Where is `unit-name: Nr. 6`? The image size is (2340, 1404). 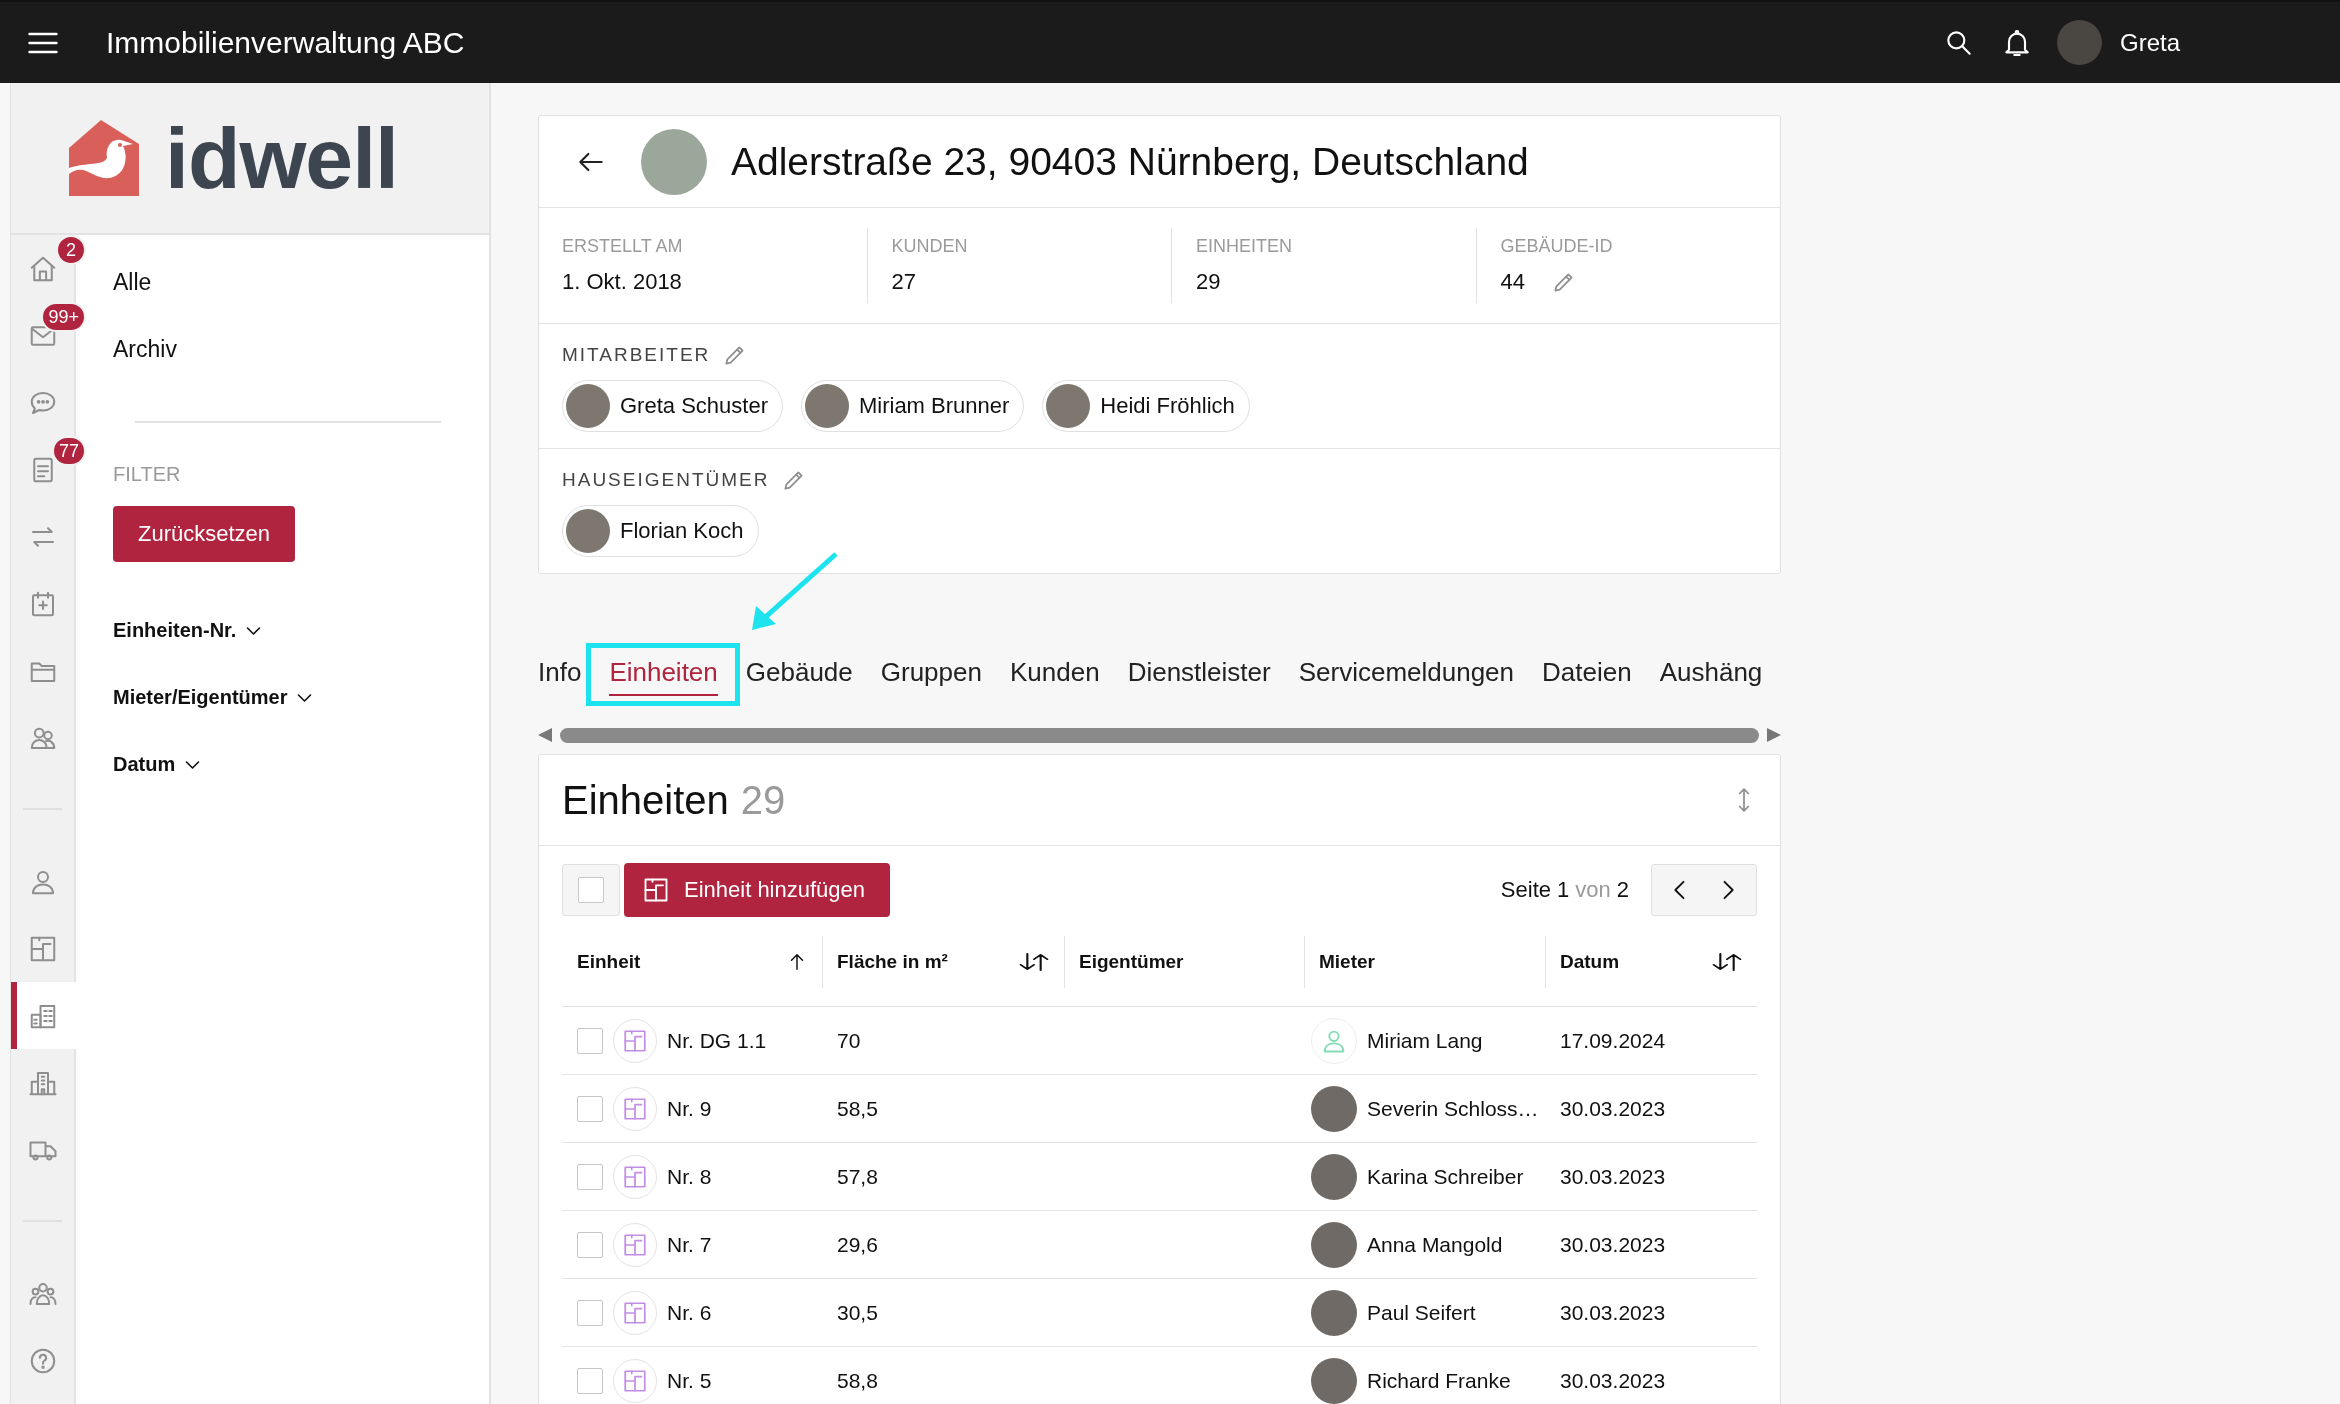
unit-name: Nr. 6 is located at coordinates (689, 1312).